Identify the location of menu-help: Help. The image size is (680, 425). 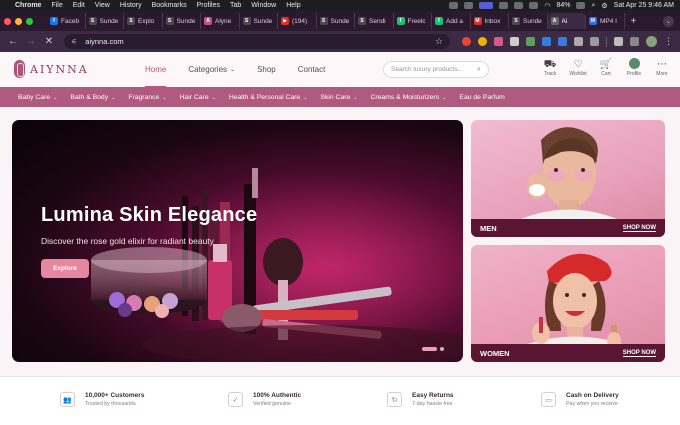
(293, 5).